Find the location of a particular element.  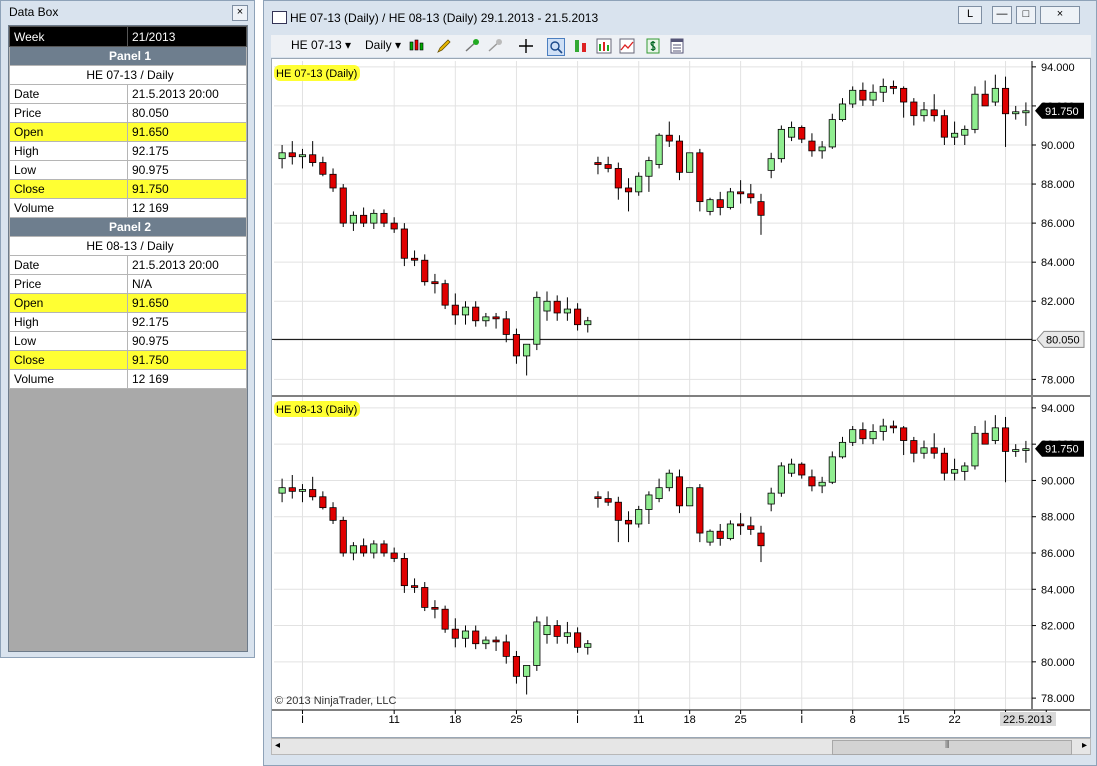

y-tick-label: 78.000 is located at coordinates (1058, 380).